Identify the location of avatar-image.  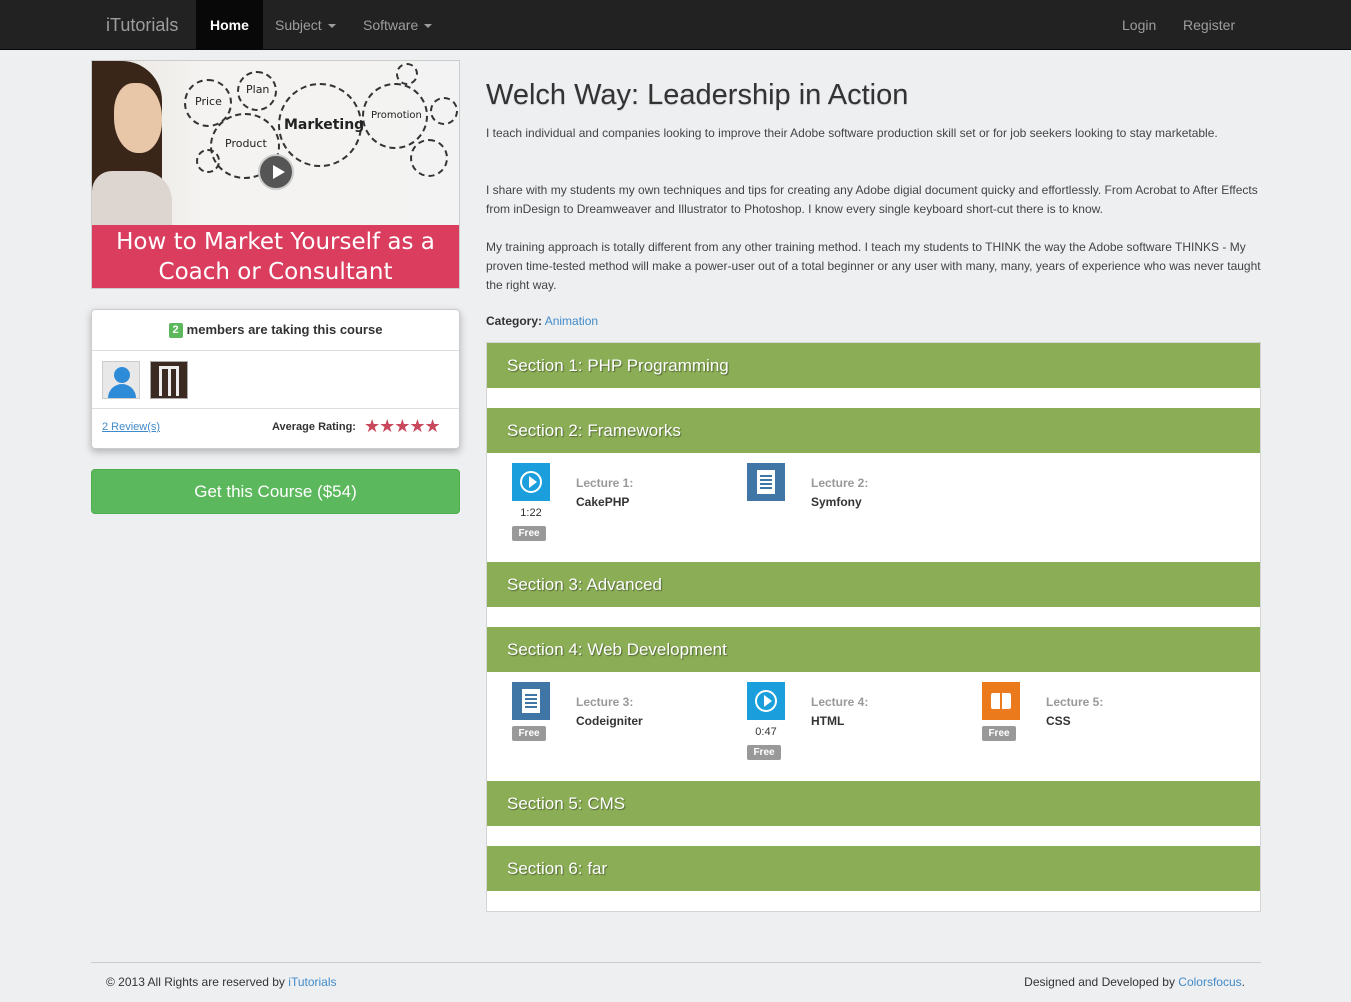
(169, 381).